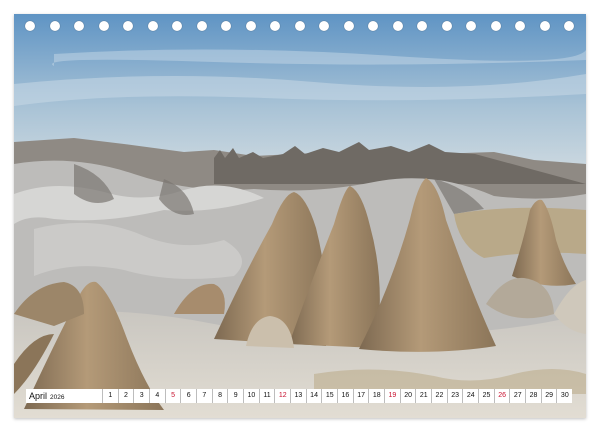 The height and width of the screenshot is (431, 600). Describe the element at coordinates (407, 396) in the screenshot. I see `day-cell: 20` at that location.